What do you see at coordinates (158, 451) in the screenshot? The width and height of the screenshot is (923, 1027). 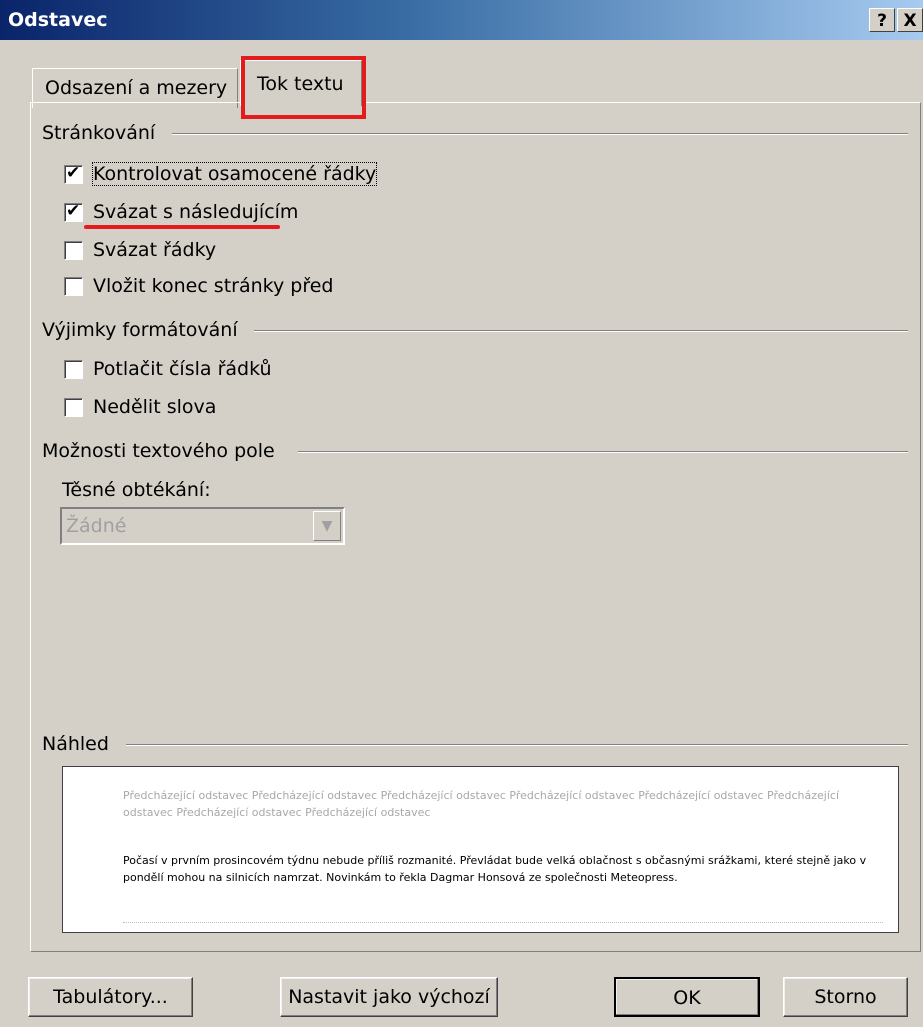 I see `group-title-textbox-options: Možnosti textového pole` at bounding box center [158, 451].